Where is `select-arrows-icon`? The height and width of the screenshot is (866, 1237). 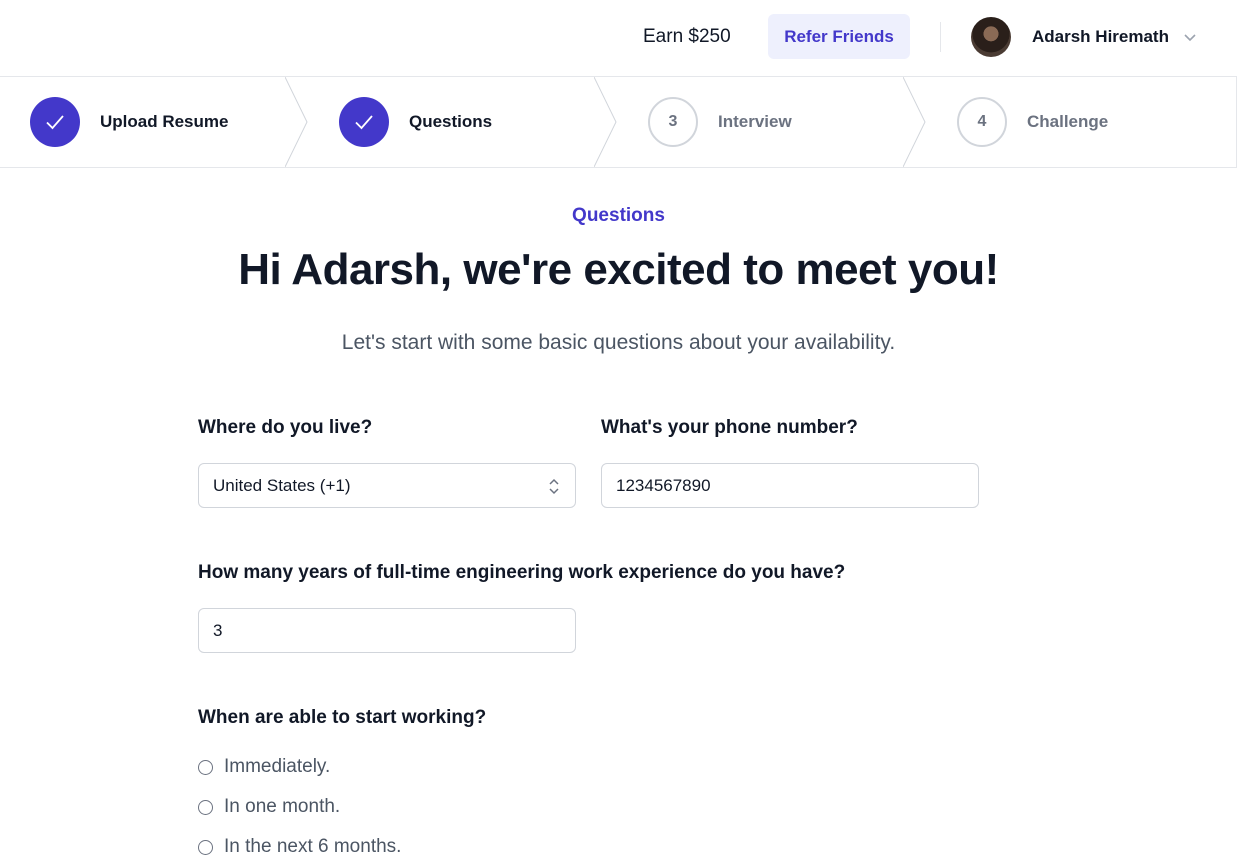
select-arrows-icon is located at coordinates (554, 486).